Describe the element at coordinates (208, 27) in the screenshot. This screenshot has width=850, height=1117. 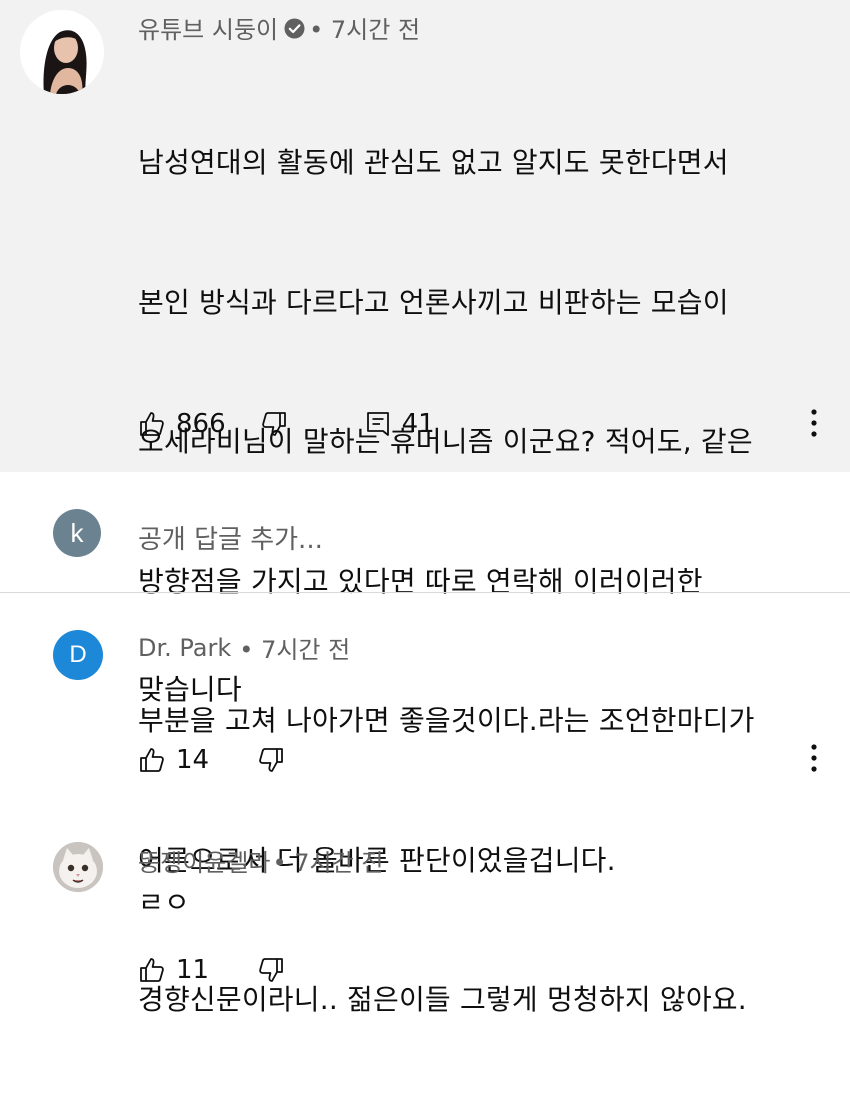
I see `author-name: 유튜브 시둥이` at that location.